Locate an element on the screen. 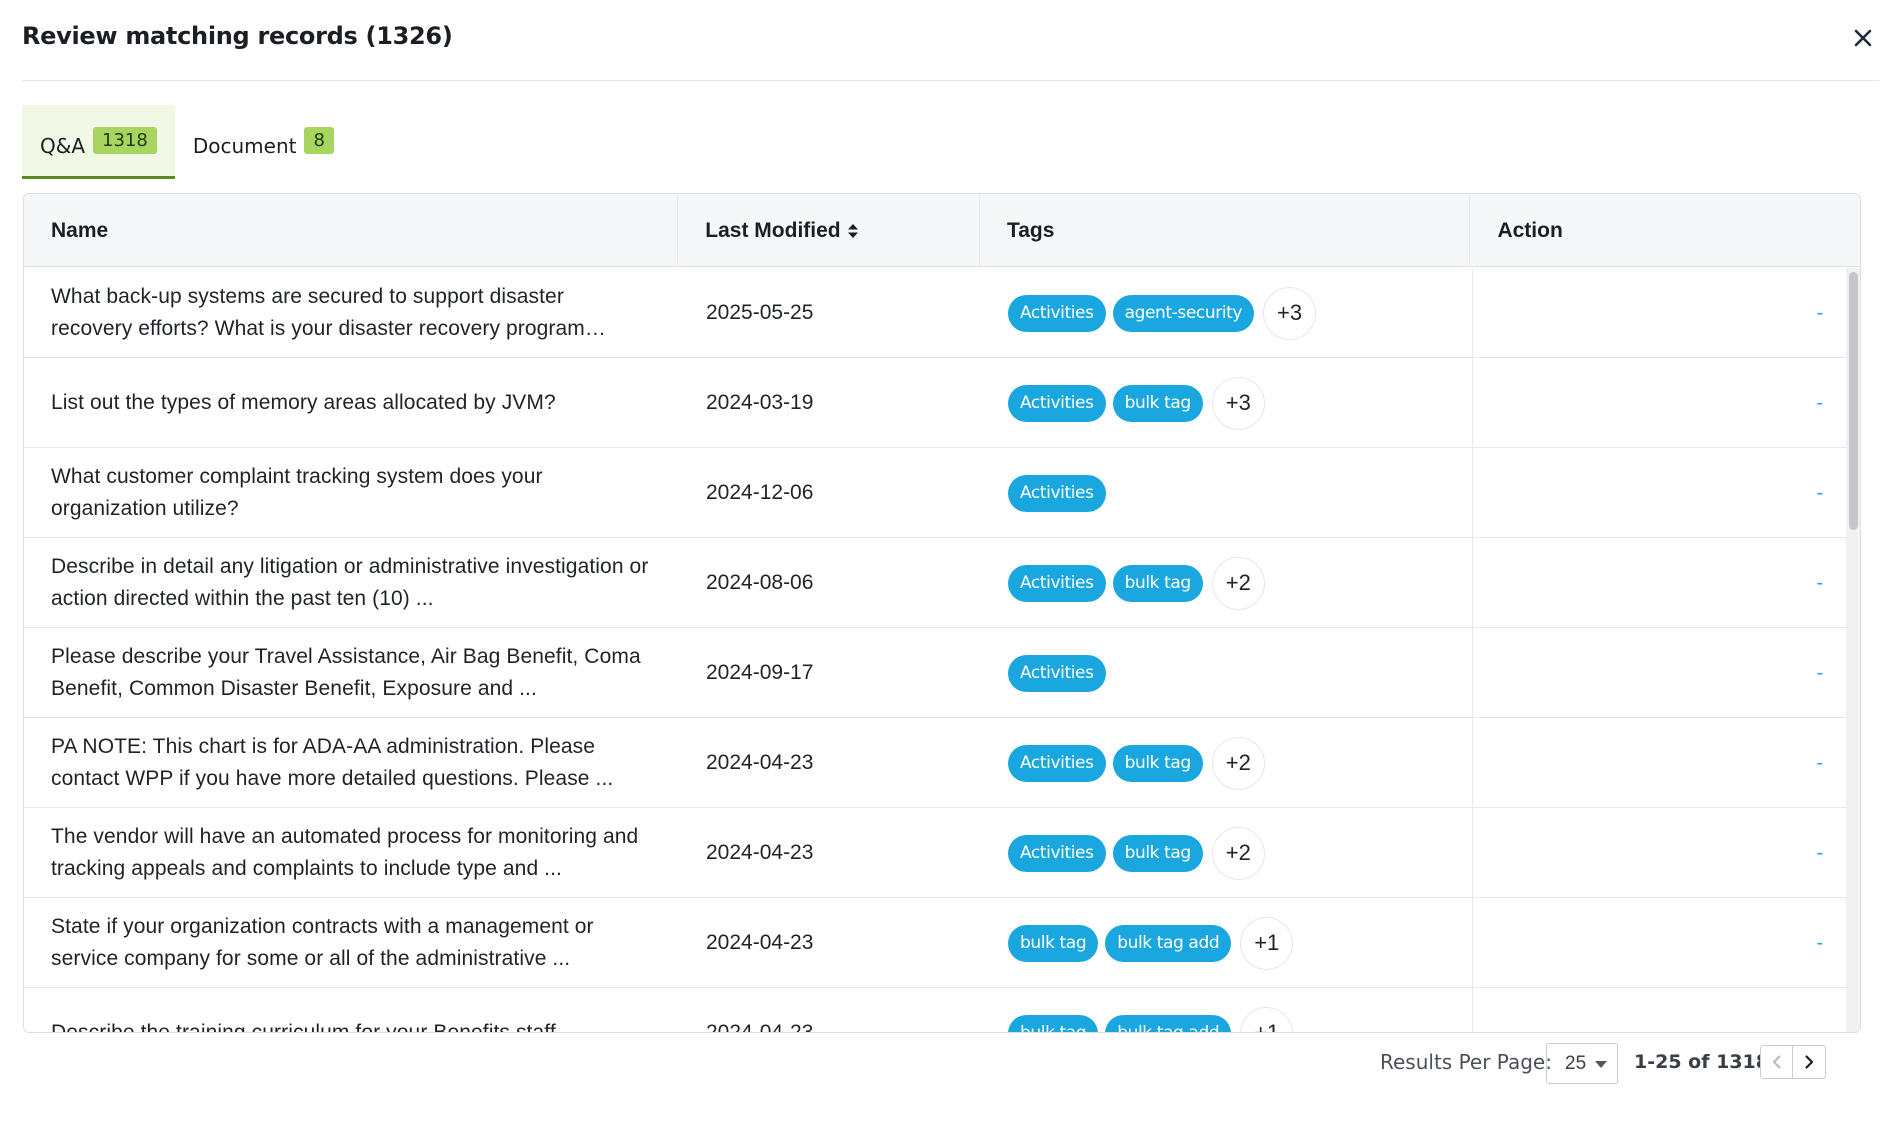 The height and width of the screenshot is (1132, 1892). cell-last-modified: 2024-03-19 is located at coordinates (760, 402).